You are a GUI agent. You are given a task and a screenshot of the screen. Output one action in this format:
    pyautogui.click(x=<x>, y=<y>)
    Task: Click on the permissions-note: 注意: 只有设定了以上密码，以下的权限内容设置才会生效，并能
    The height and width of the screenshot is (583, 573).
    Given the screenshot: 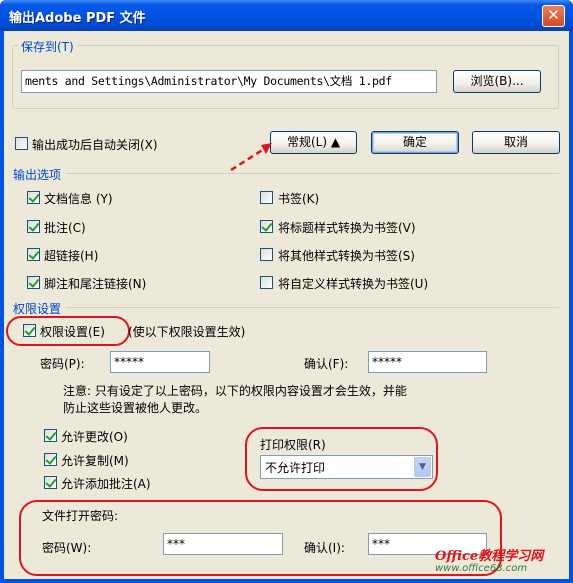 What is the action you would take?
    pyautogui.click(x=235, y=391)
    